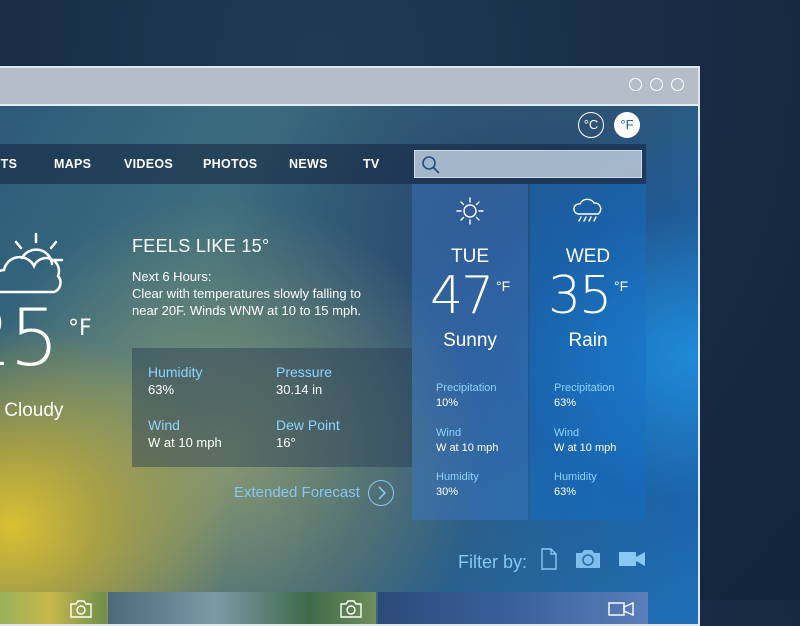 The height and width of the screenshot is (626, 800). What do you see at coordinates (466, 395) in the screenshot?
I see `precipitation-stat: Precipitation 10%` at bounding box center [466, 395].